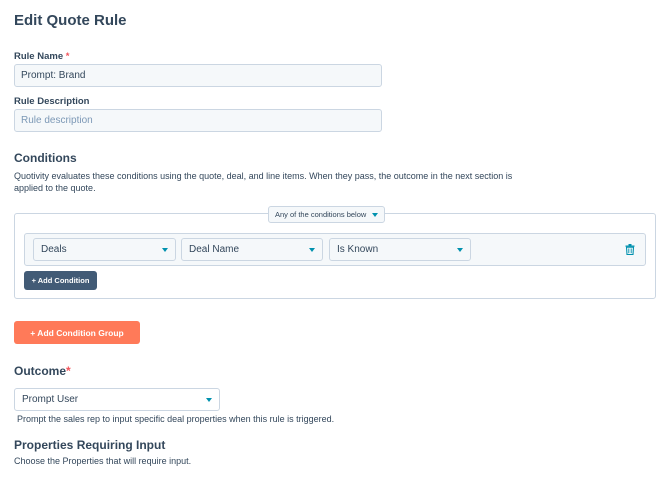 This screenshot has height=479, width=670. Describe the element at coordinates (198, 120) in the screenshot. I see `rule-description-input: Rule description` at that location.